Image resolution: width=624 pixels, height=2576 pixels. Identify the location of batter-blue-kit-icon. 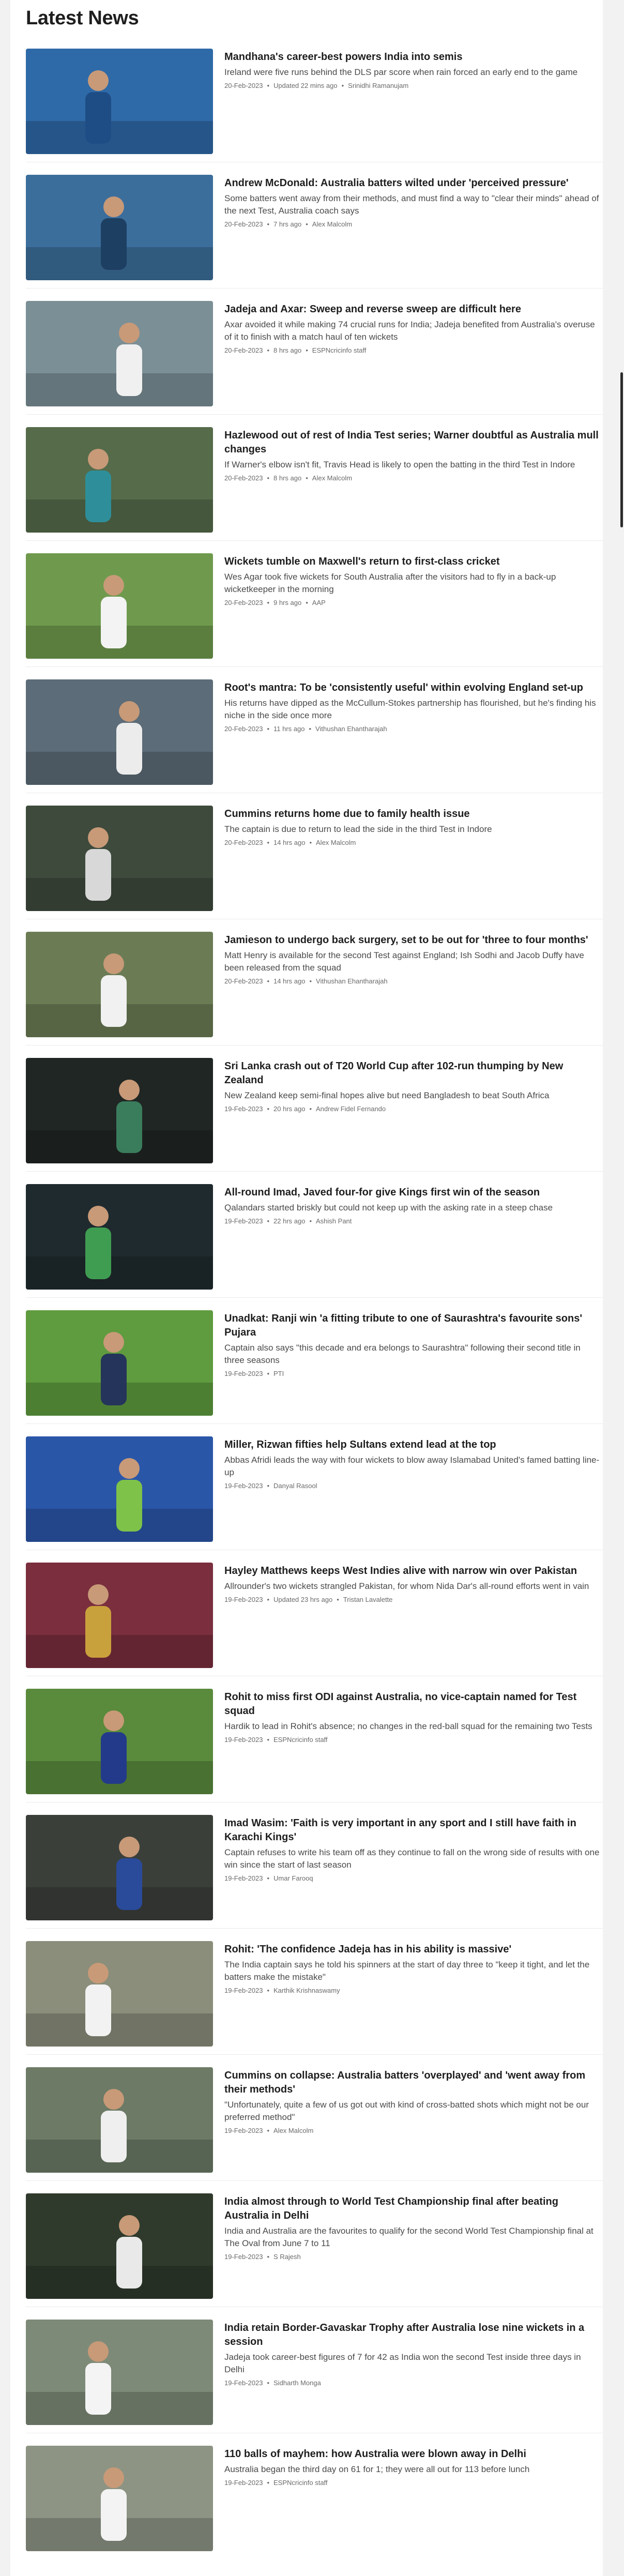
(119, 101).